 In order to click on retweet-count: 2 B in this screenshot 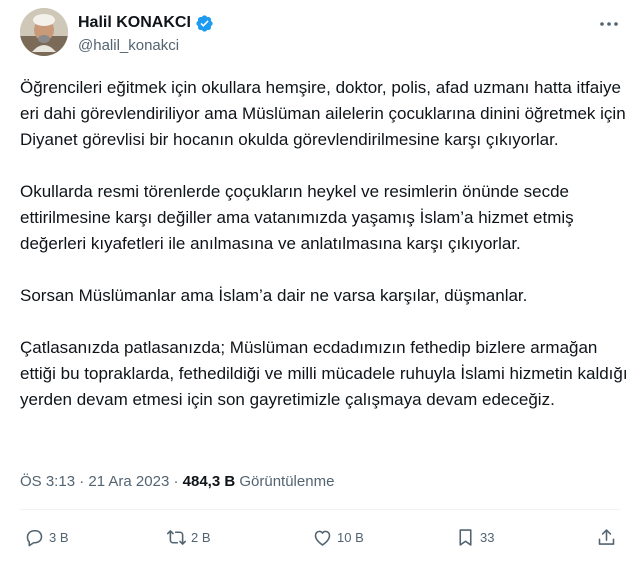, I will do `click(201, 537)`.